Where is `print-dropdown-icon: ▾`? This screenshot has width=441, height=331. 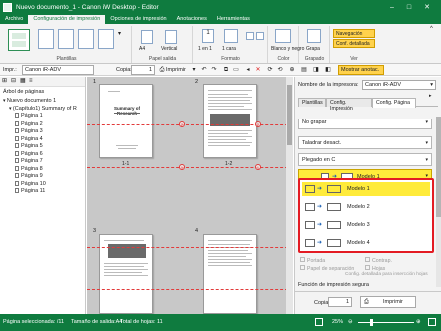 print-dropdown-icon: ▾ is located at coordinates (194, 70).